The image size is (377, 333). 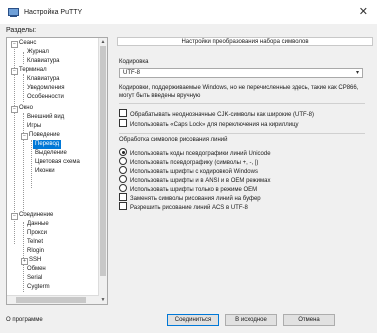 I want to click on tree-item-serial: Serial, so click(x=34, y=278).